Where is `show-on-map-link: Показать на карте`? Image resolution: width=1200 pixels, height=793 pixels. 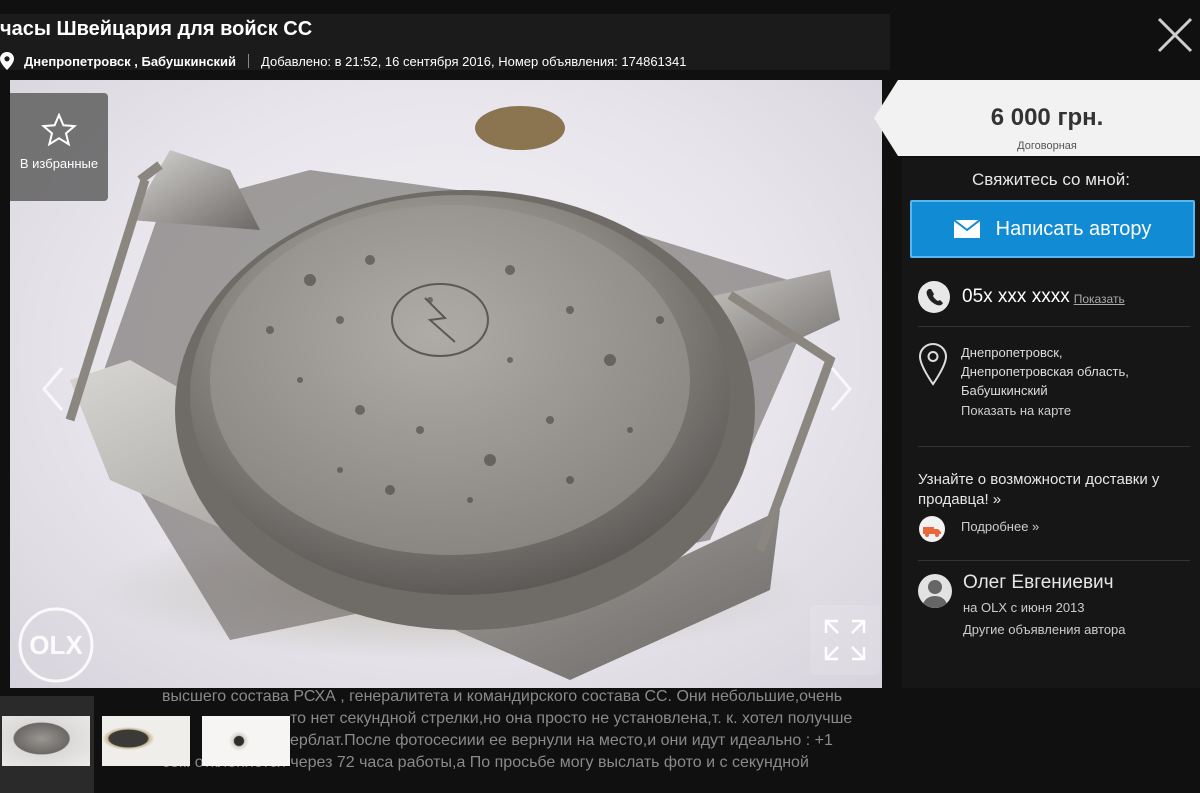 show-on-map-link: Показать на карте is located at coordinates (1016, 410).